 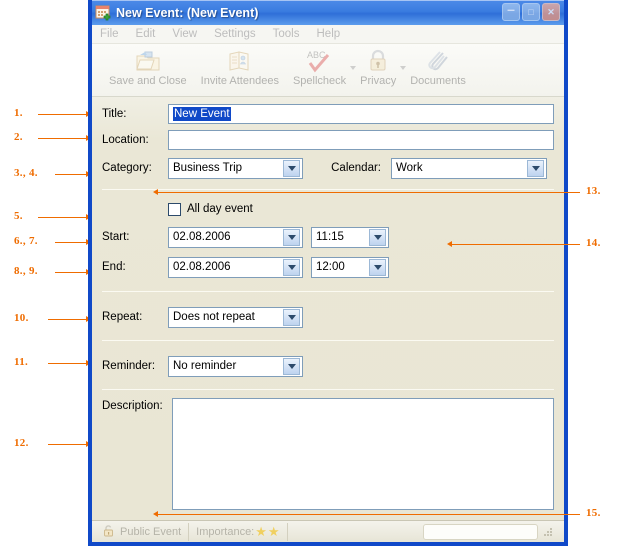 I want to click on repeat-combobox: Does not repeat, so click(x=235, y=317).